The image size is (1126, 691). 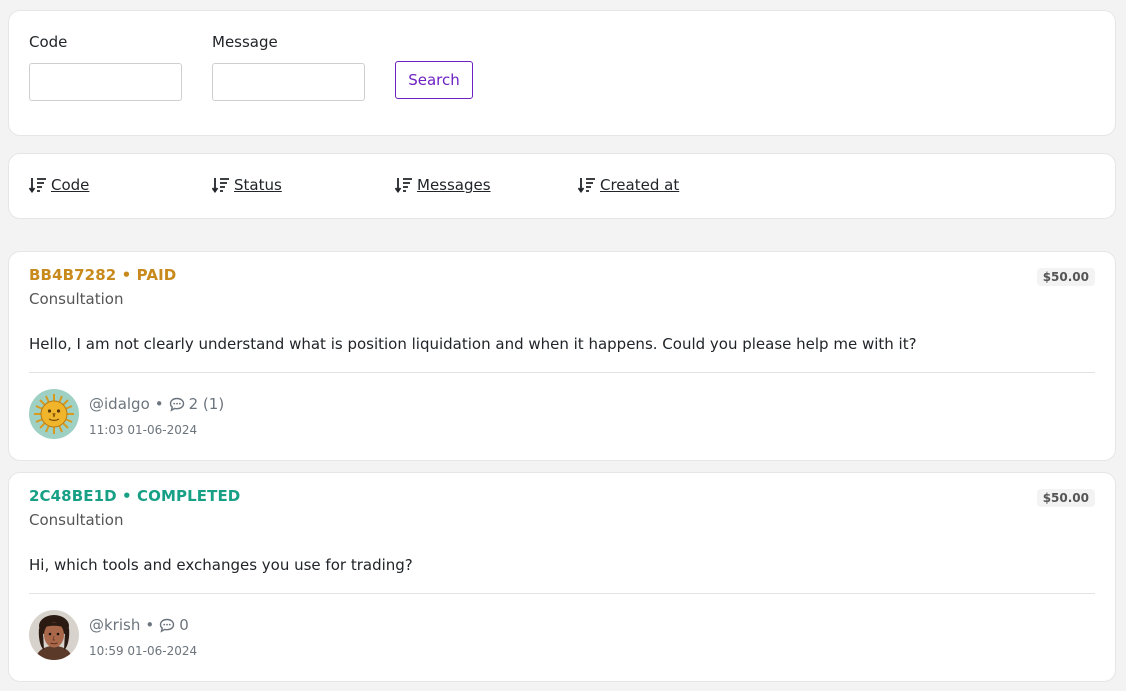 I want to click on sort-by-created-at: Created at, so click(x=628, y=185).